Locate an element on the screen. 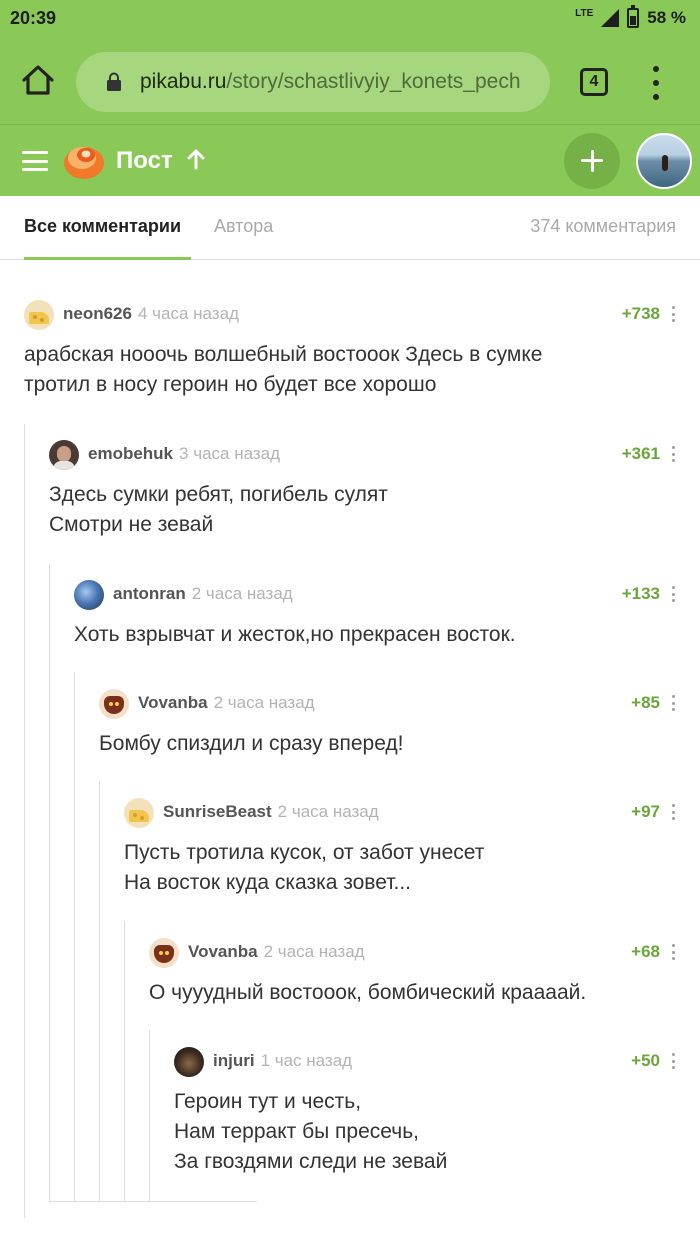 The height and width of the screenshot is (1244, 700). pikabu-logo-icon is located at coordinates (84, 160).